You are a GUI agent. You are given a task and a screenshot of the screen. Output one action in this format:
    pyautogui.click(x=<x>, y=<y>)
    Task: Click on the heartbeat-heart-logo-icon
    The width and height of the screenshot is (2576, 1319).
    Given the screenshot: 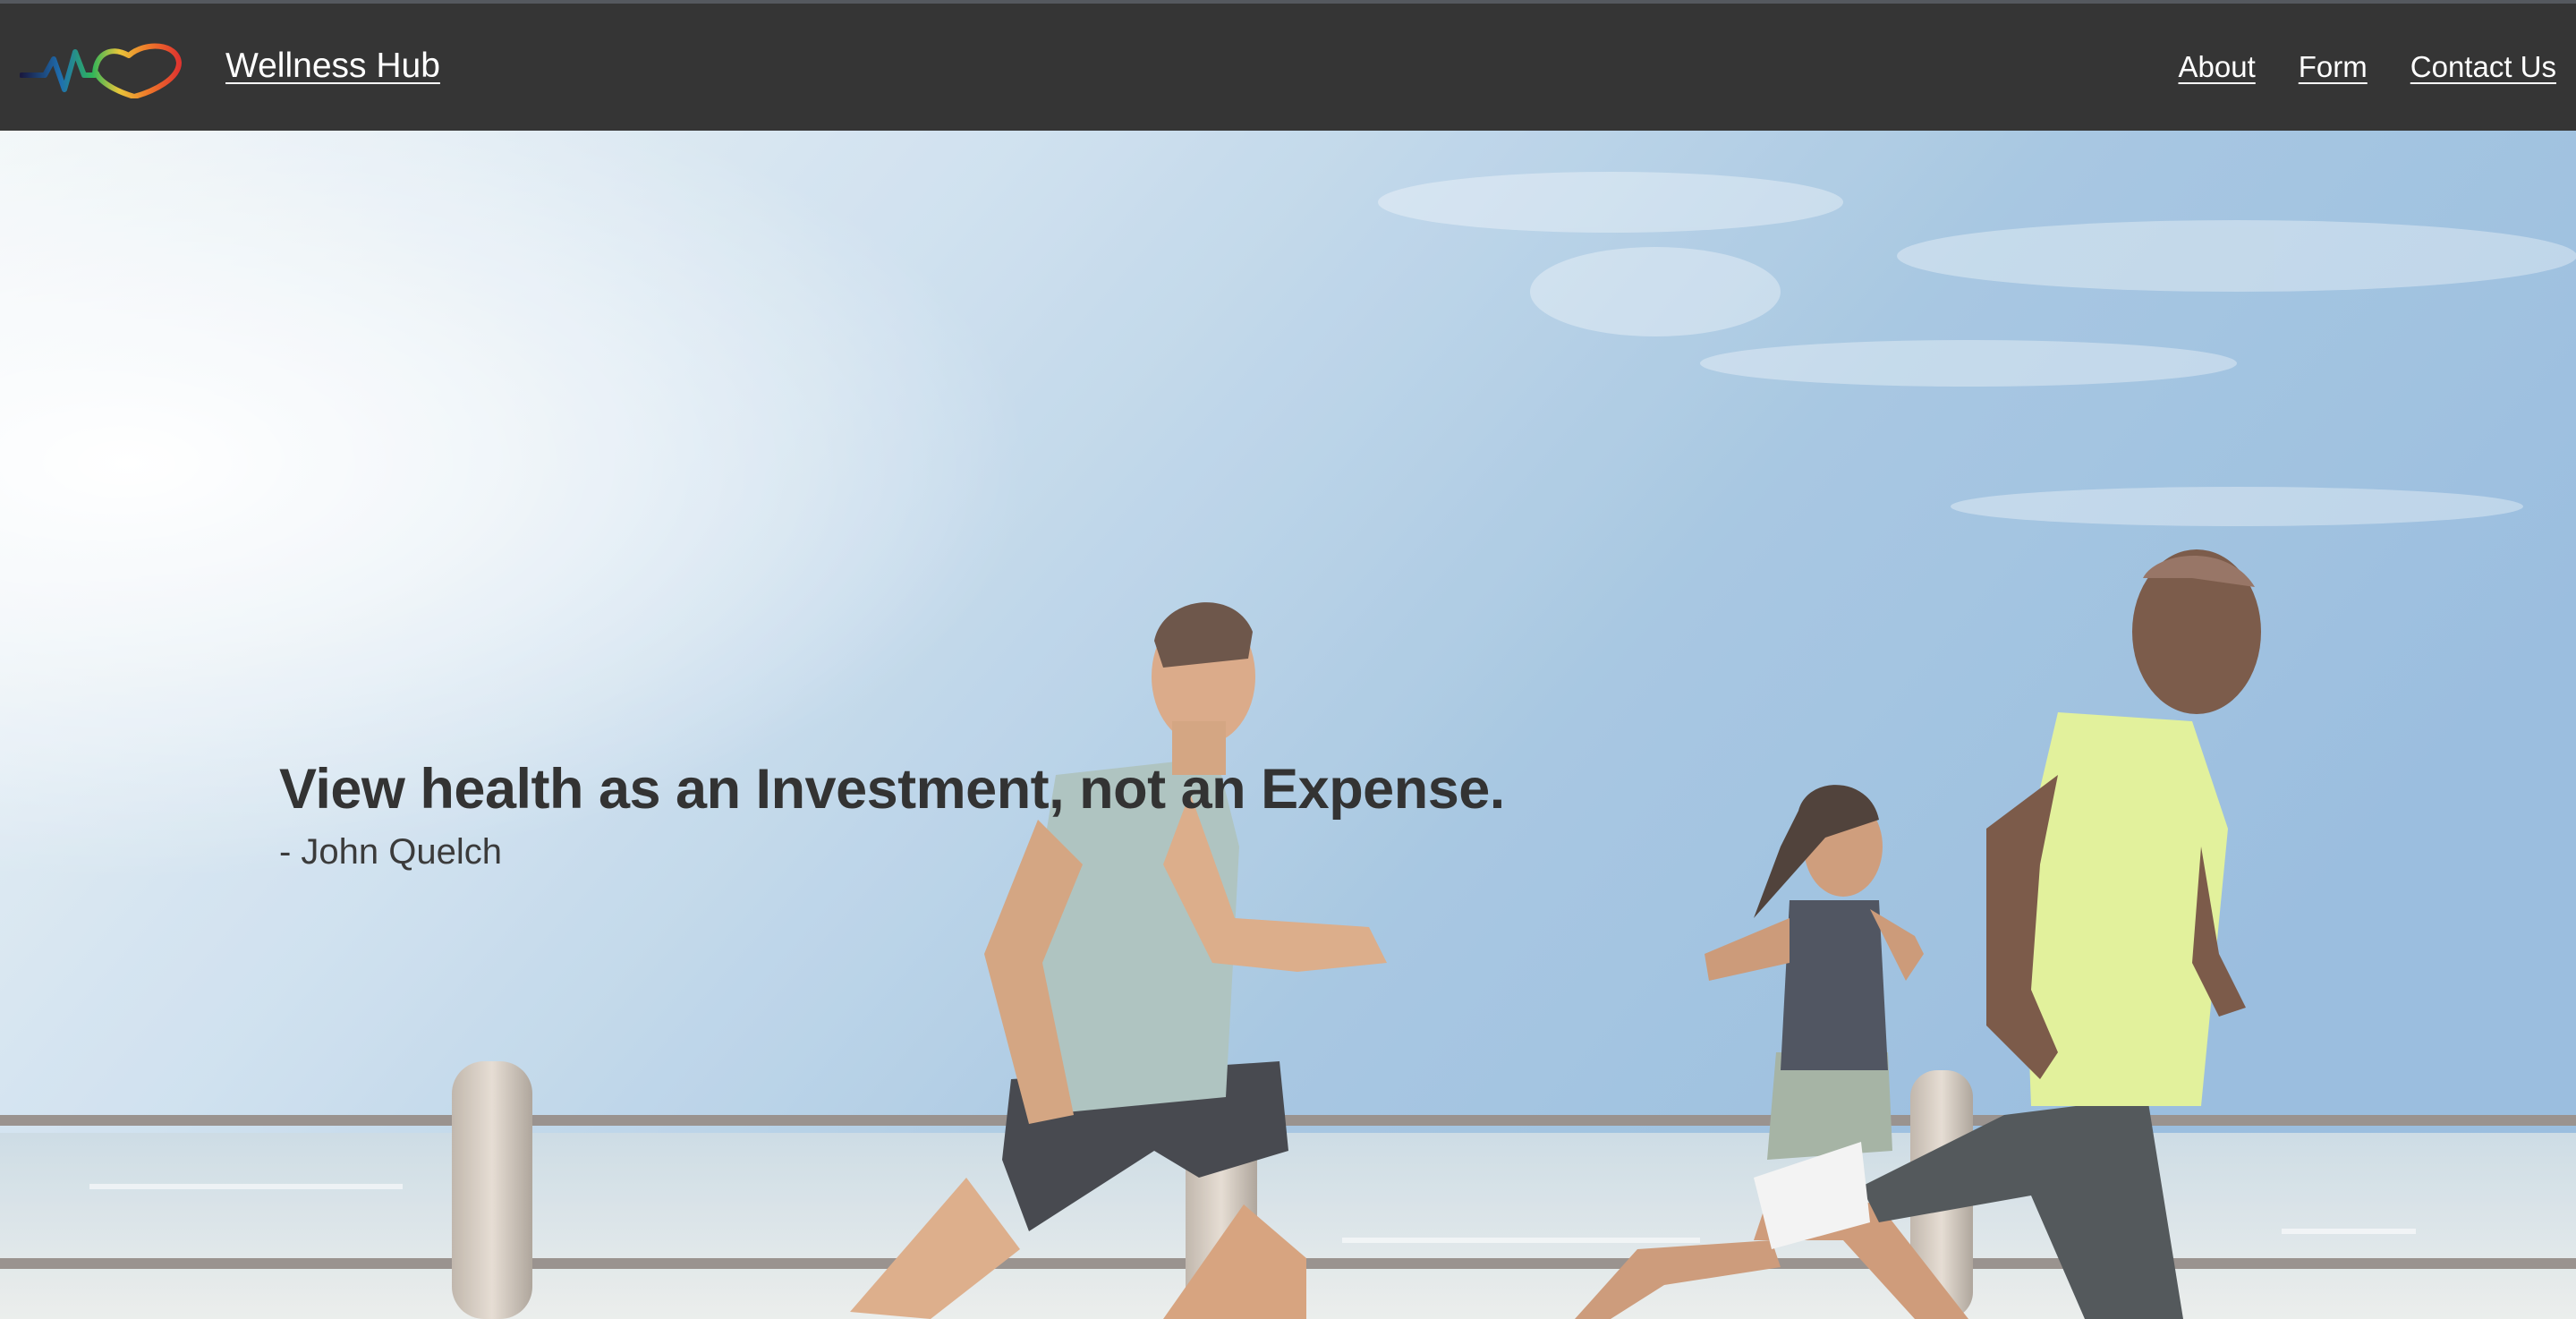 What is the action you would take?
    pyautogui.click(x=101, y=67)
    